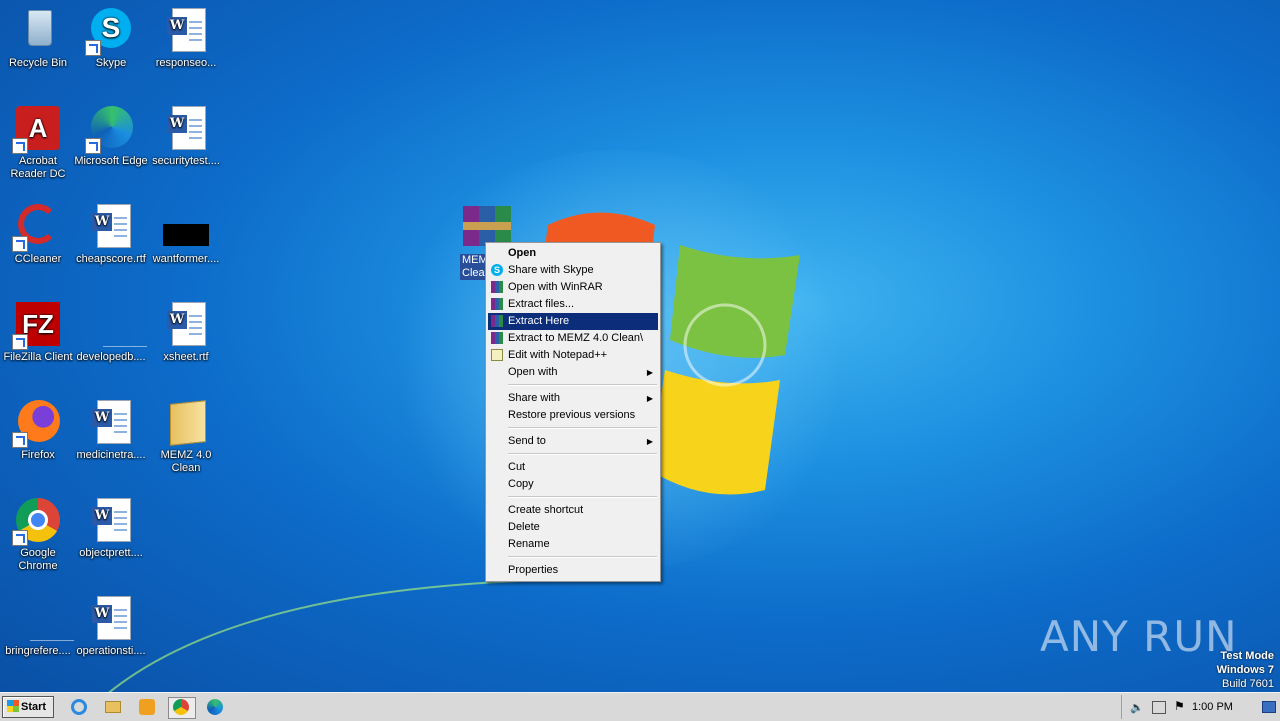 This screenshot has width=1280, height=721. I want to click on start-button: Start, so click(28, 707).